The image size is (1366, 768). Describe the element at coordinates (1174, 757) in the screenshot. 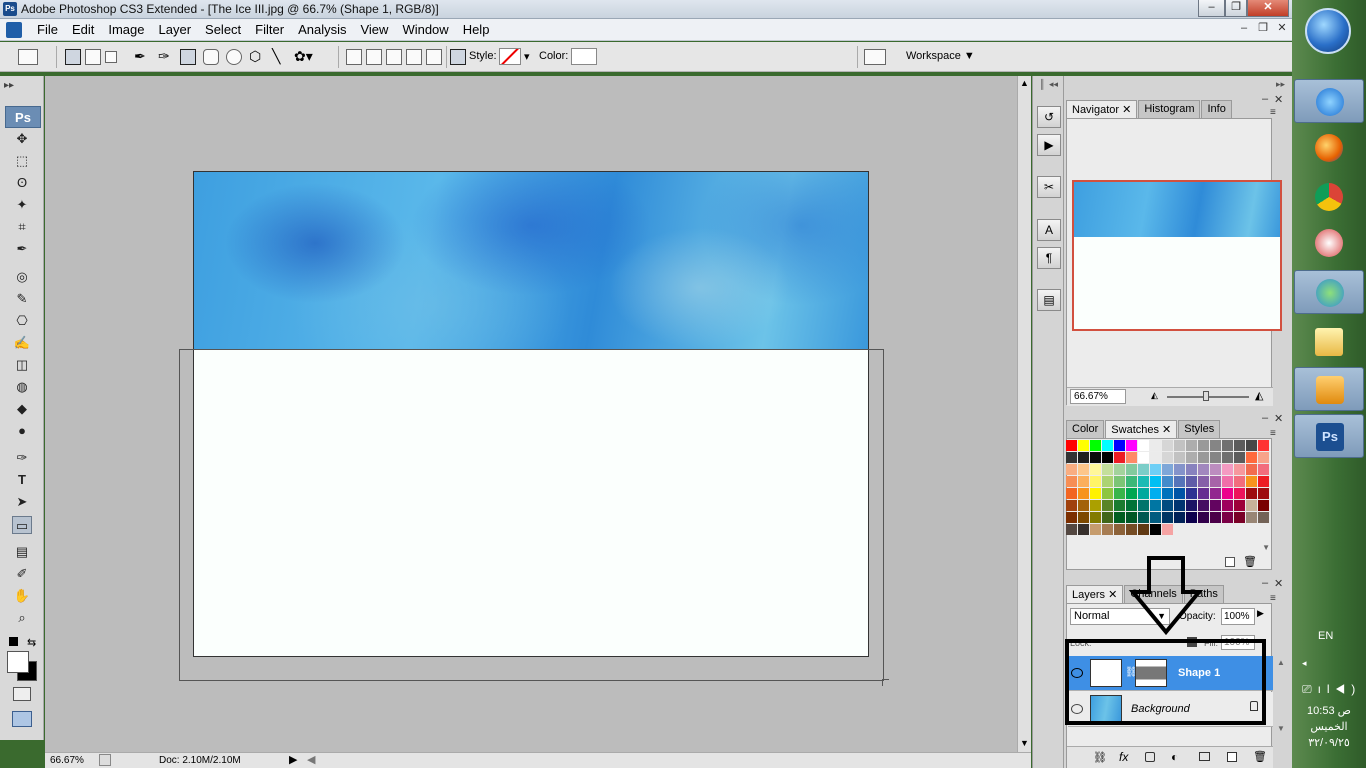

I see `adjustment-layer-icon: ◐` at that location.